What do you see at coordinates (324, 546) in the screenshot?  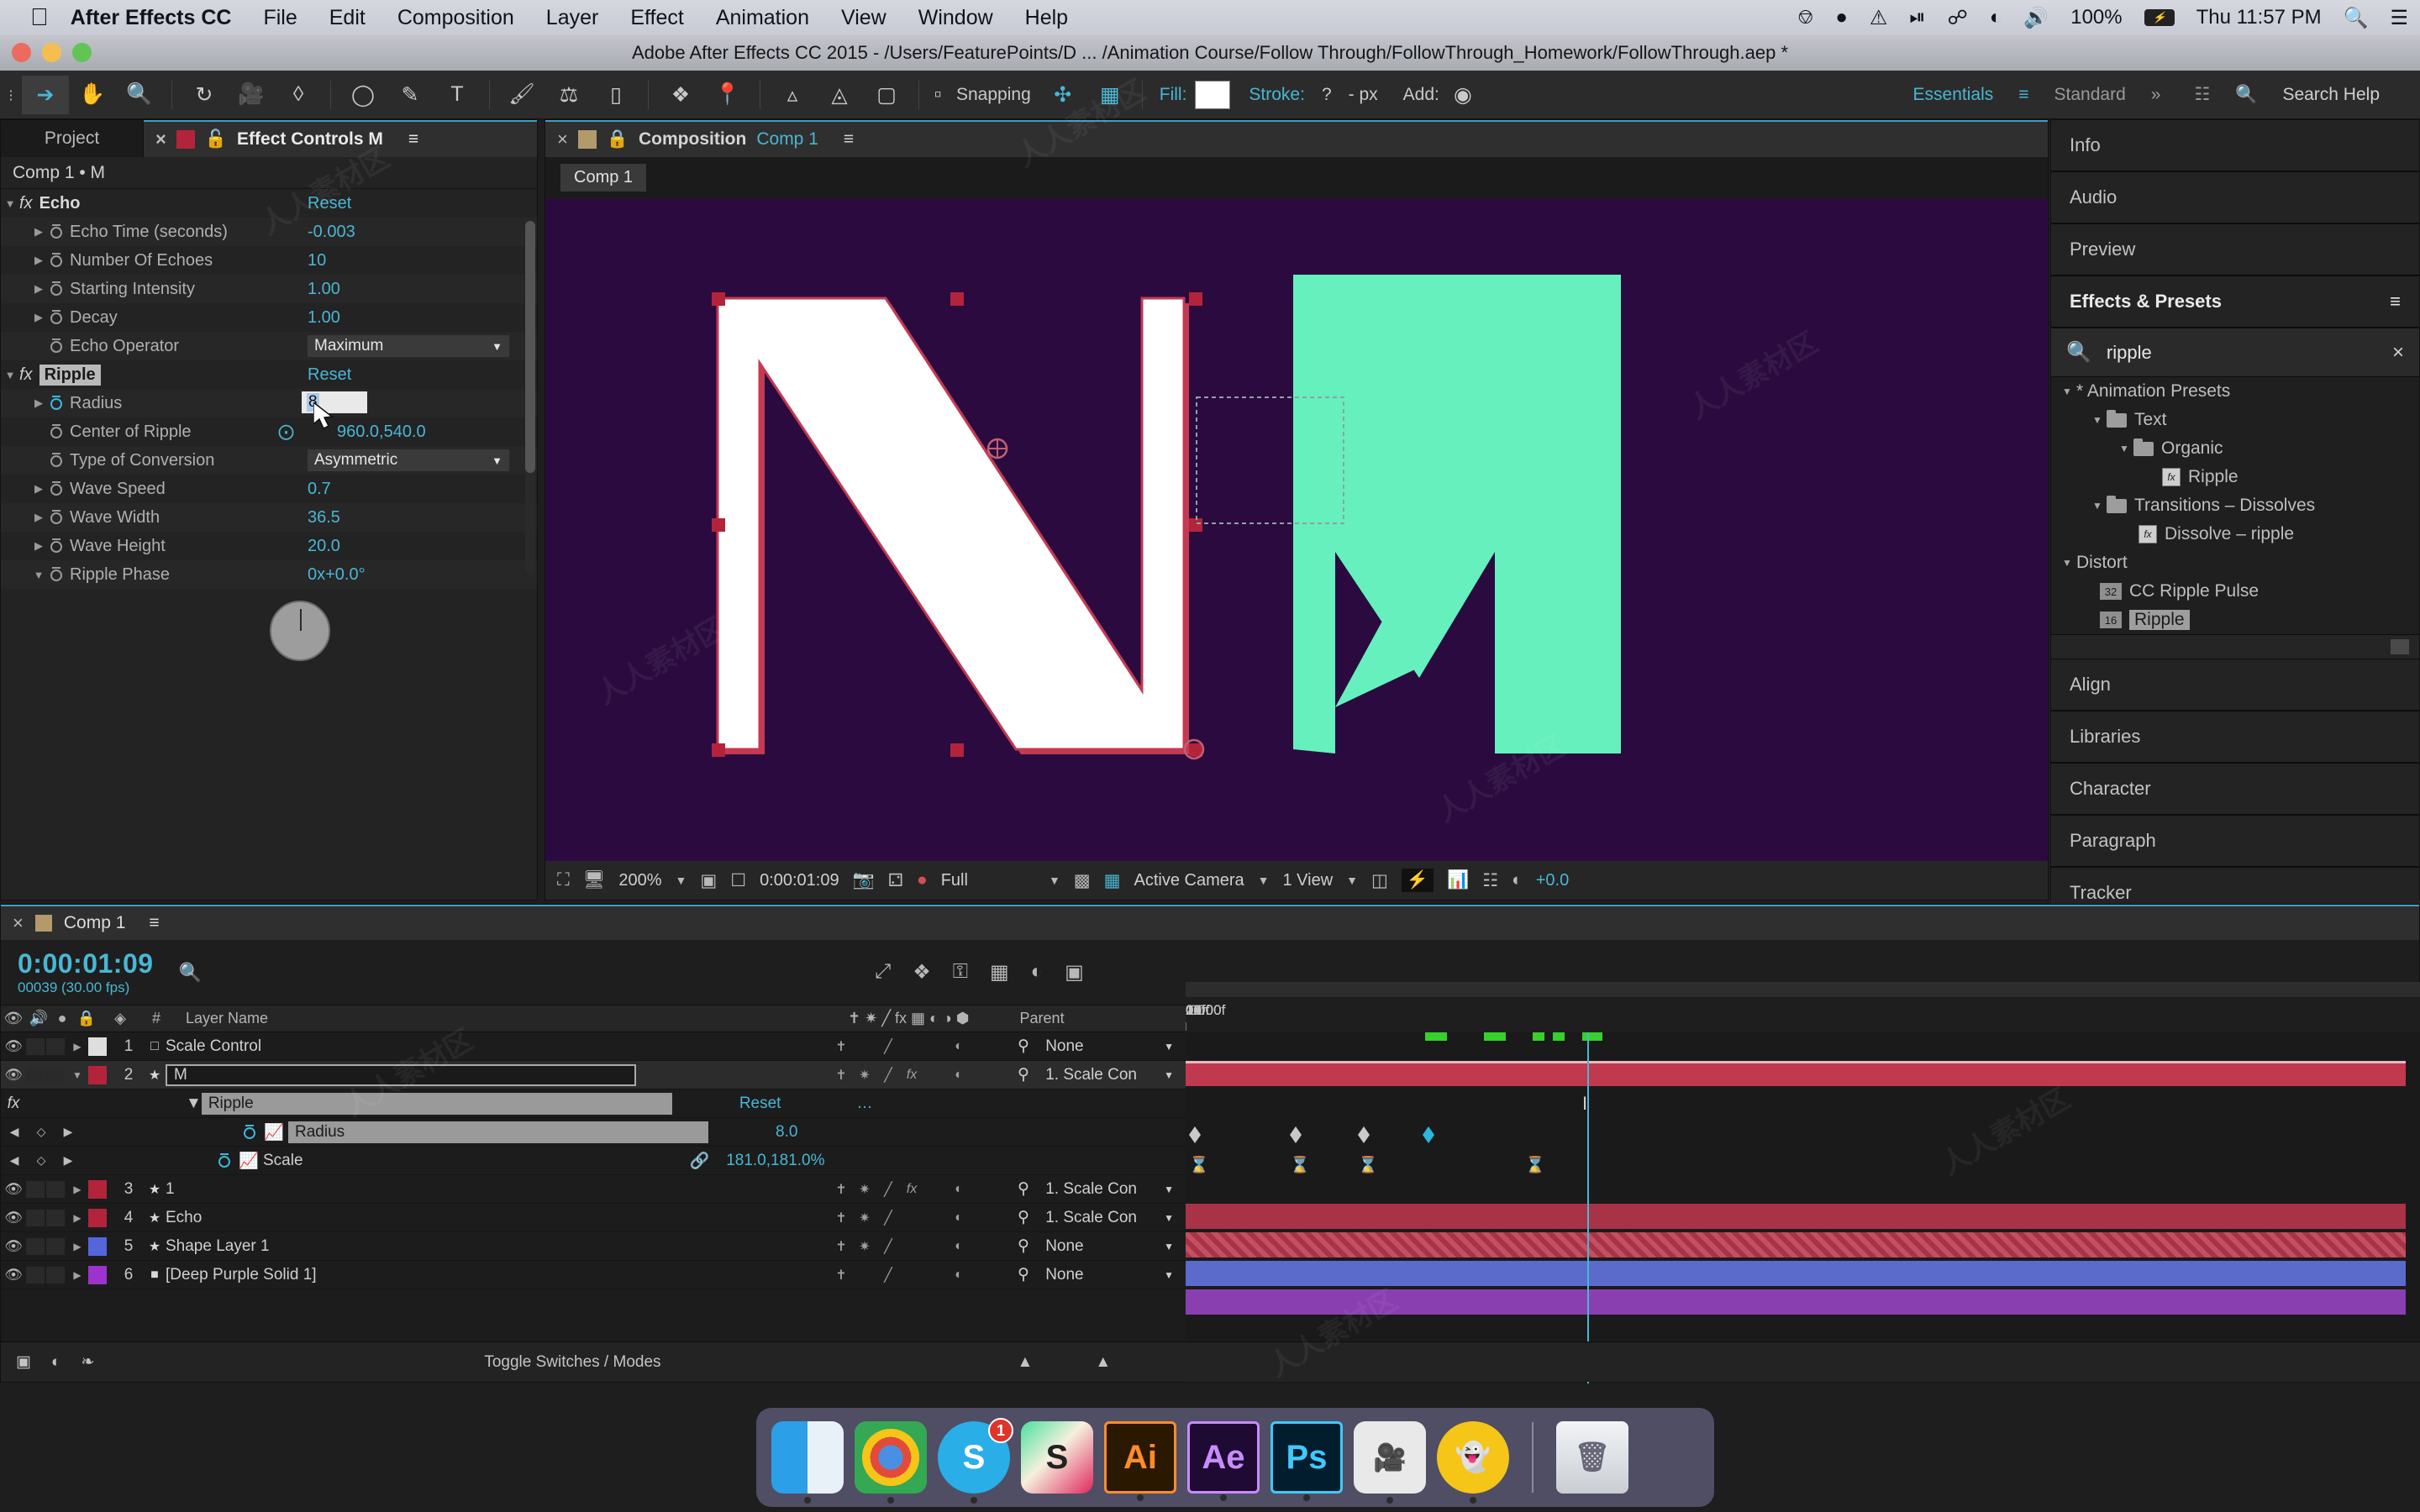 I see `param-value: 20.0` at bounding box center [324, 546].